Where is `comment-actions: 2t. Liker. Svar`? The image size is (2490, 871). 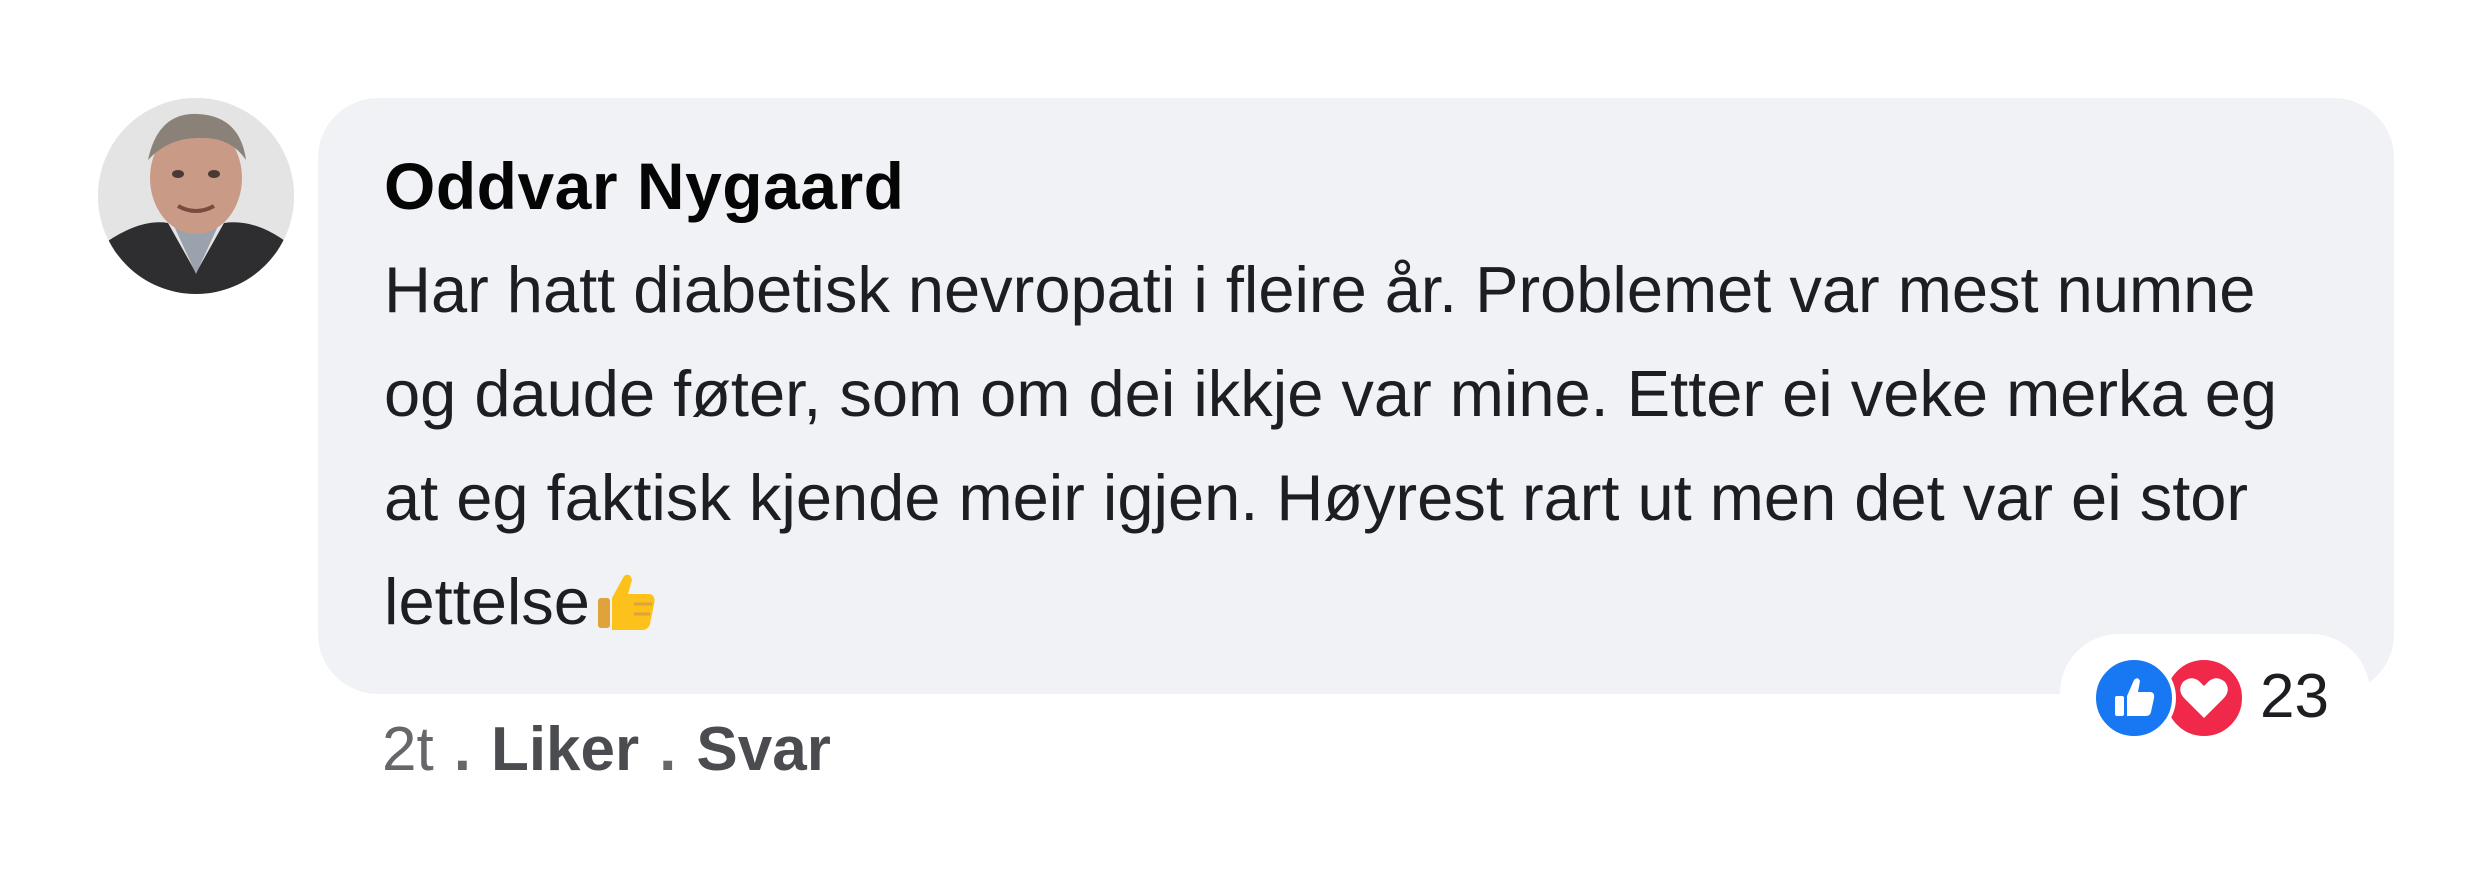 comment-actions: 2t. Liker. Svar is located at coordinates (606, 750).